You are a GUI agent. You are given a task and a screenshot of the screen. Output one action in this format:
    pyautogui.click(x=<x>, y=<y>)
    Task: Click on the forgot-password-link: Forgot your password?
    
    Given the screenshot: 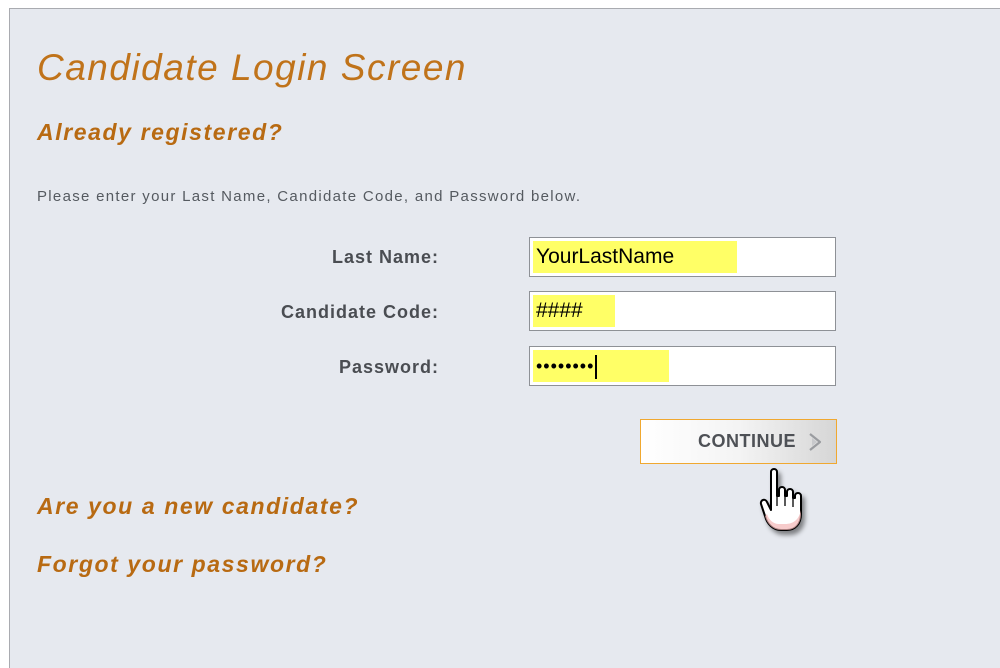 What is the action you would take?
    pyautogui.click(x=182, y=564)
    